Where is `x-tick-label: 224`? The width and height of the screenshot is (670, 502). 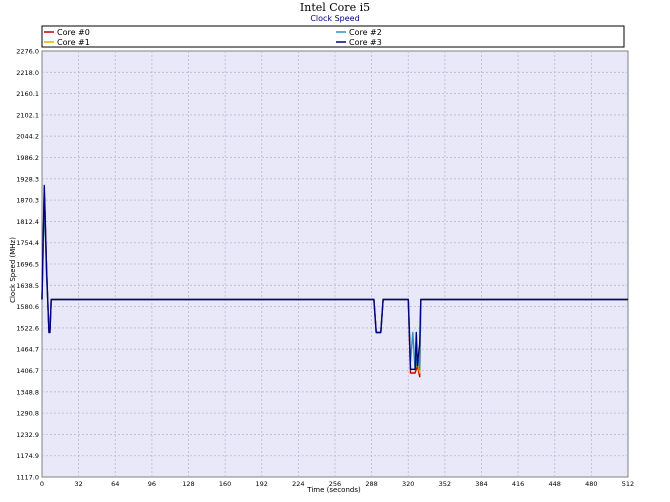
x-tick-label: 224 is located at coordinates (298, 484).